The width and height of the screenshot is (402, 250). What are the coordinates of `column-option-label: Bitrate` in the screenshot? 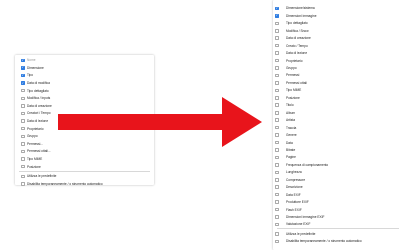 It's located at (291, 149).